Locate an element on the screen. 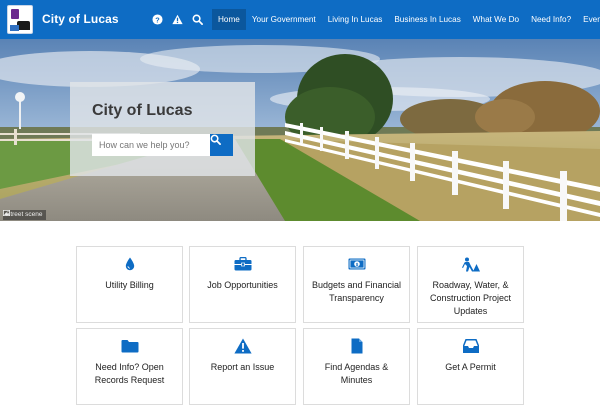 Image resolution: width=600 pixels, height=405 pixels. hero-title: City of Lucas is located at coordinates (142, 110).